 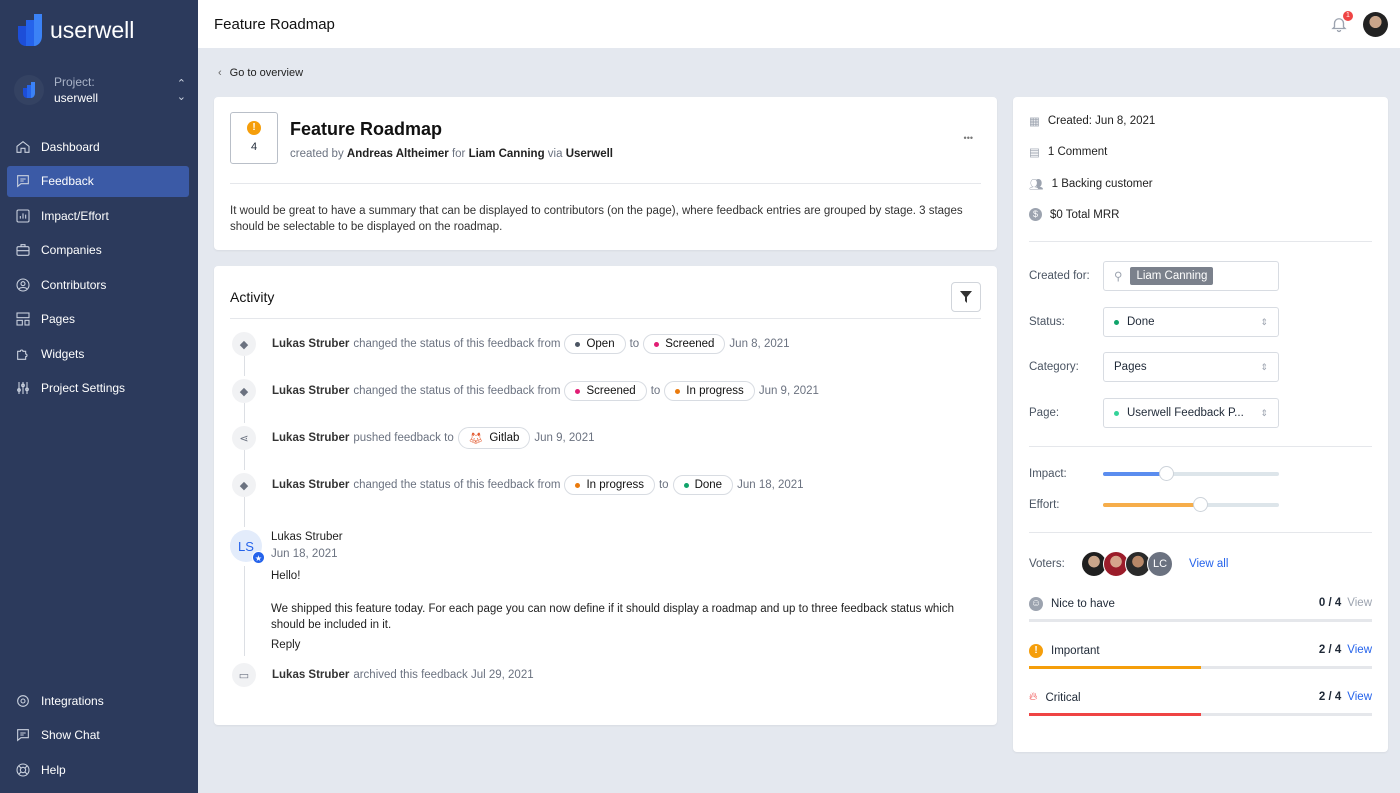 I want to click on logo: userwell, so click(x=75, y=30).